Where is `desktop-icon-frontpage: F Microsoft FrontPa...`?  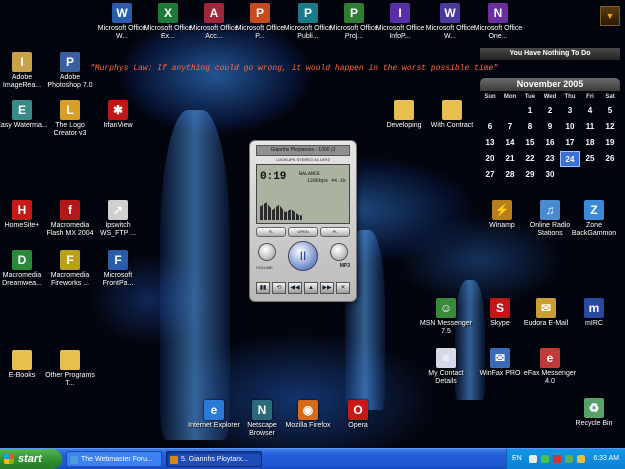 desktop-icon-frontpage: F Microsoft FrontPa... is located at coordinates (118, 269).